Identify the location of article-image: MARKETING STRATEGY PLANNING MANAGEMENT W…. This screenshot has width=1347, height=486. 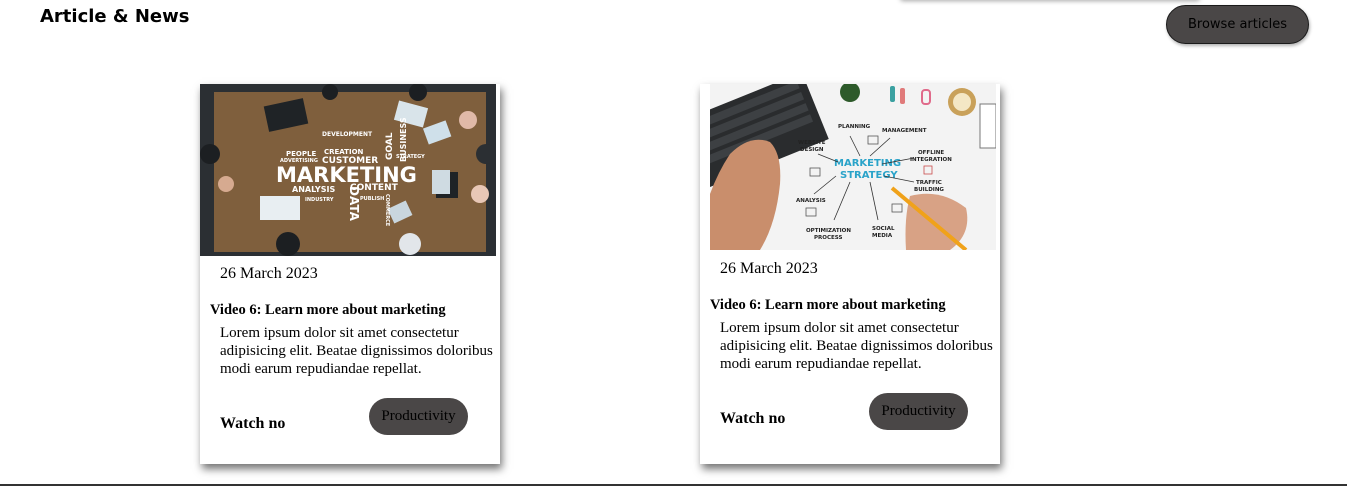
(853, 167).